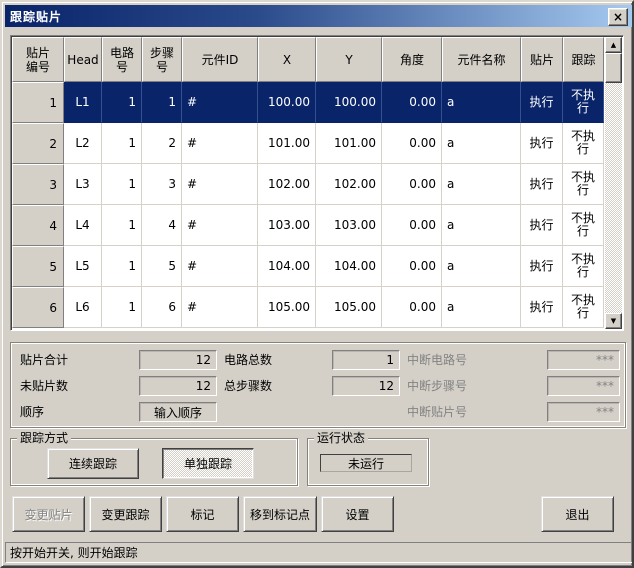 This screenshot has width=634, height=568. I want to click on column-header-track: 跟踪, so click(583, 59).